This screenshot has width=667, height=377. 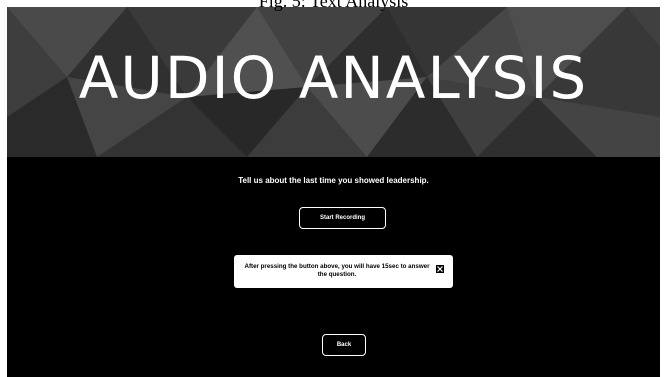 What do you see at coordinates (440, 269) in the screenshot?
I see `close-icon` at bounding box center [440, 269].